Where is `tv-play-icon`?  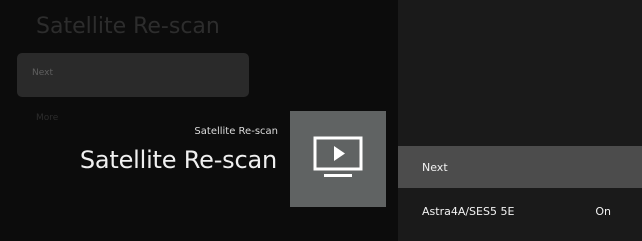
tv-play-icon is located at coordinates (338, 156).